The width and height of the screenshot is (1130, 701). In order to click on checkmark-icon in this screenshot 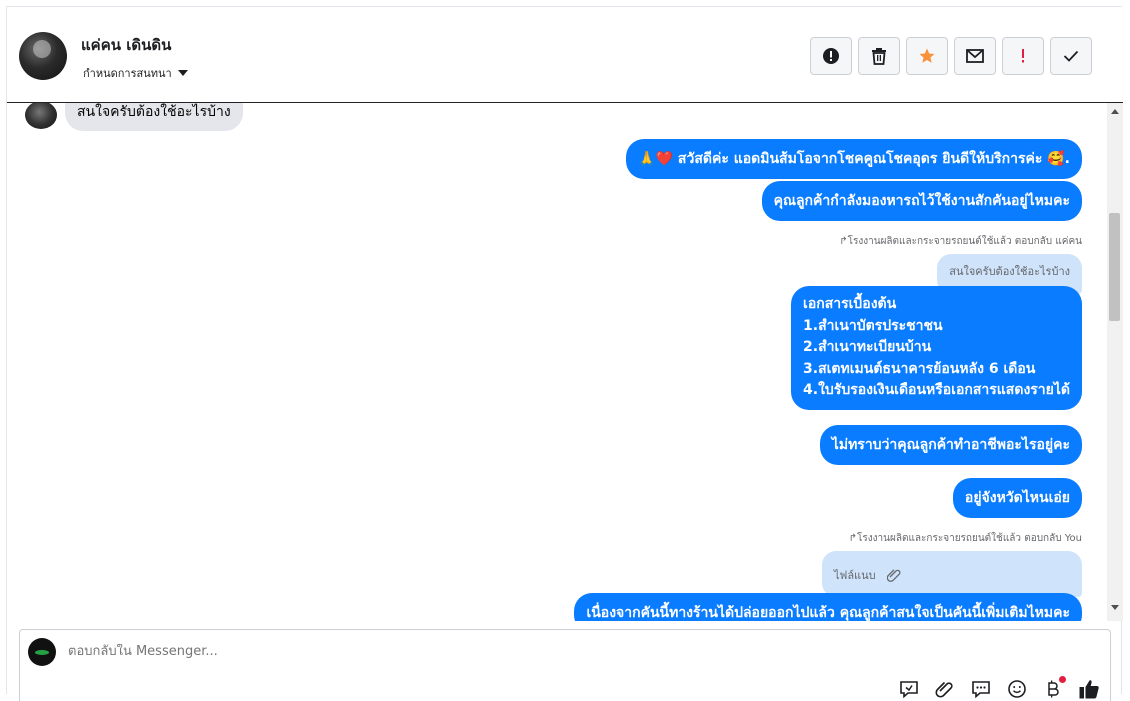, I will do `click(1071, 56)`.